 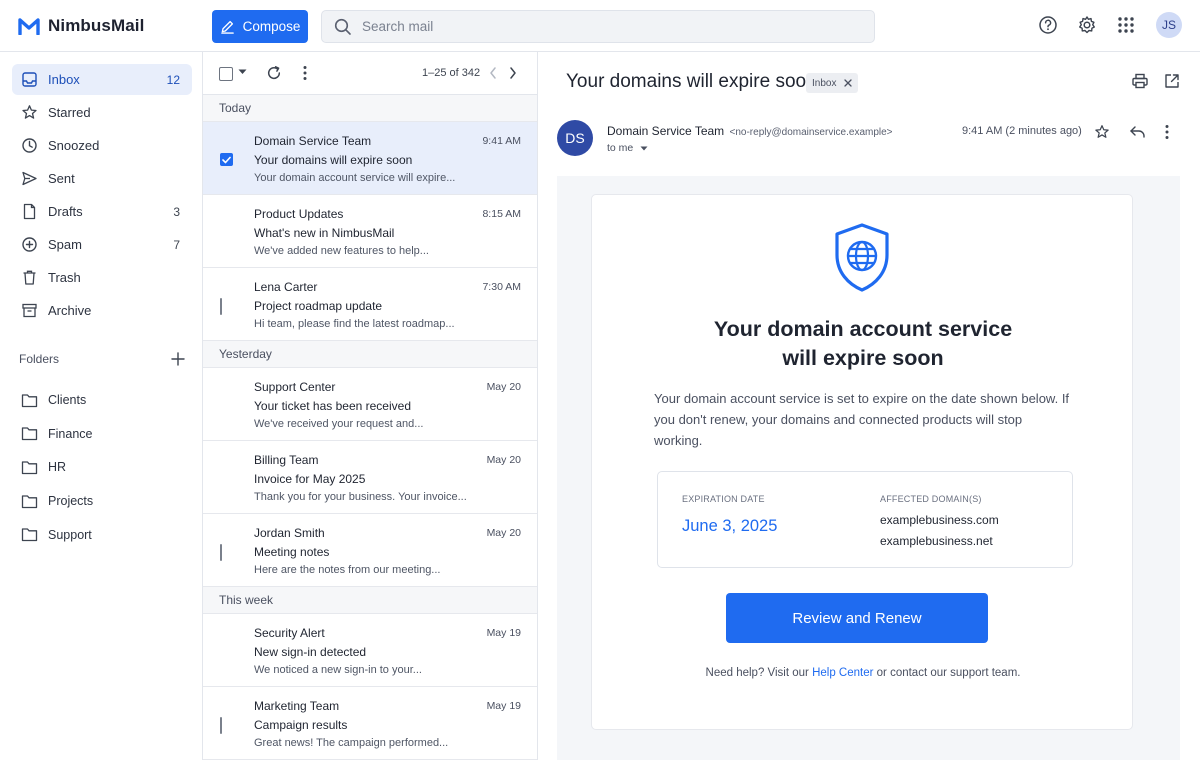 I want to click on email-subject: Your domains will expire soon, so click(x=691, y=81).